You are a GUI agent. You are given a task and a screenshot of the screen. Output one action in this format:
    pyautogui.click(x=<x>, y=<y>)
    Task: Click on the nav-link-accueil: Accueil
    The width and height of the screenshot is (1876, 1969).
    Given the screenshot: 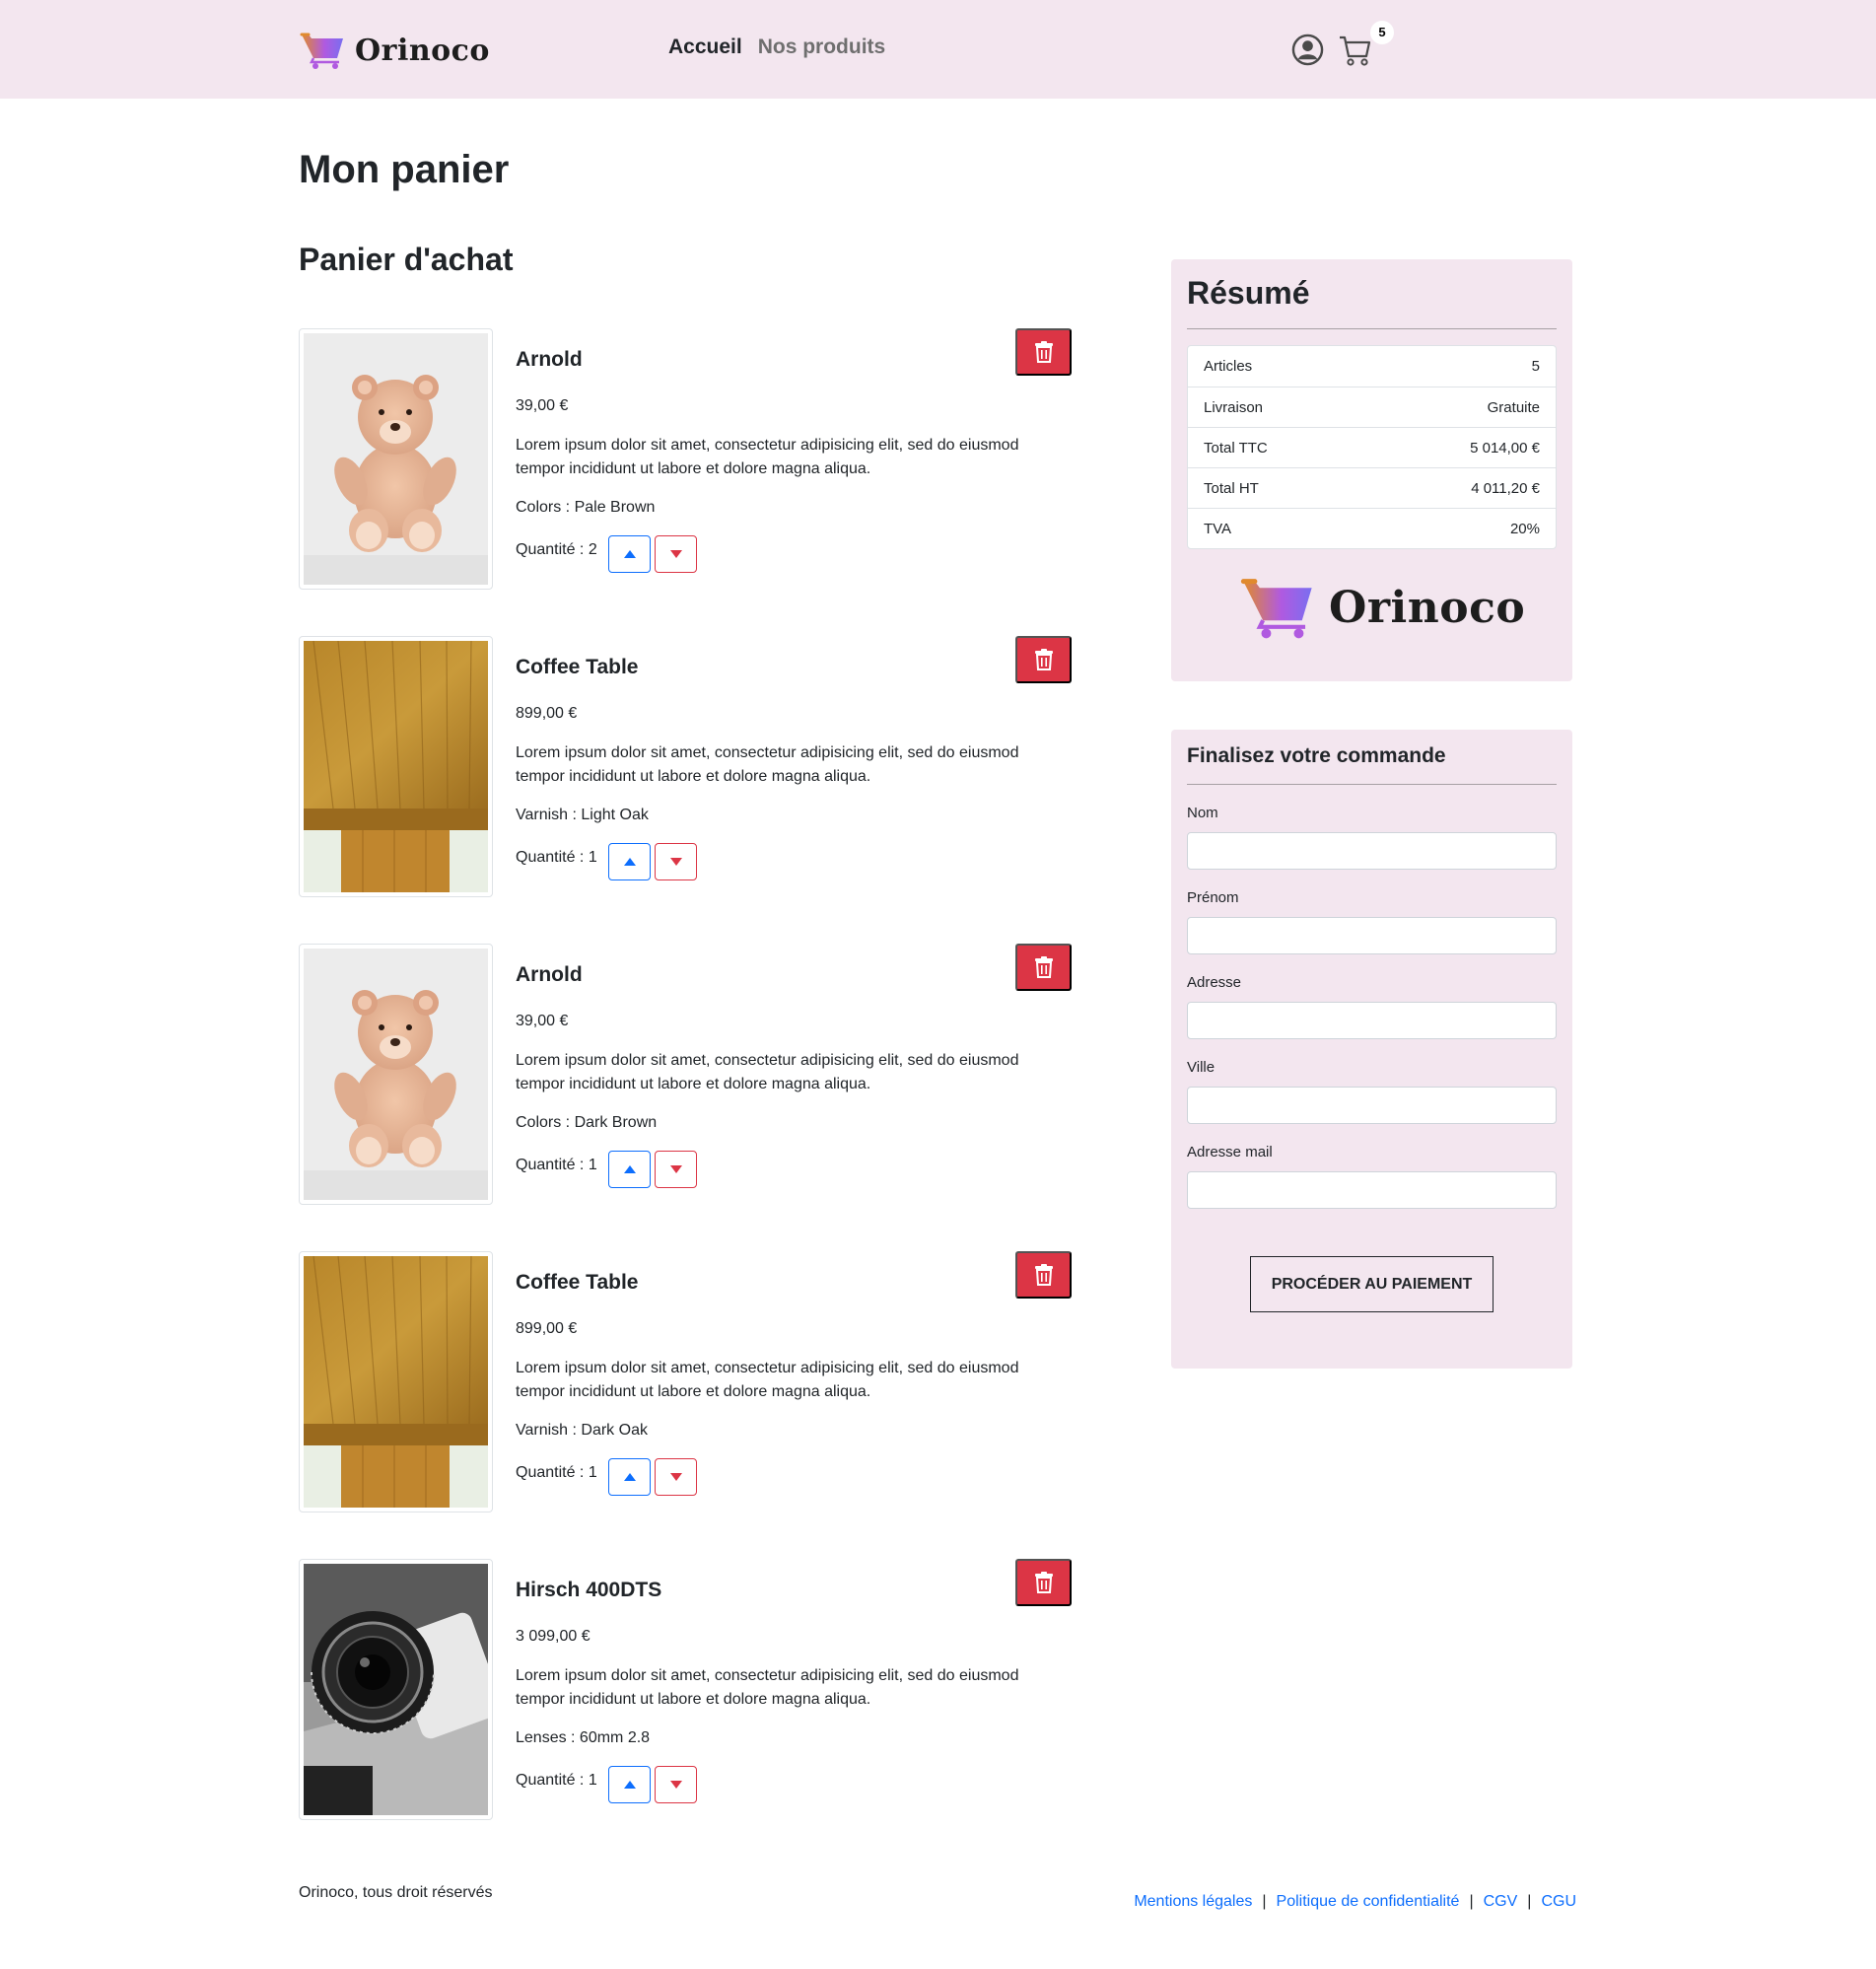 What is the action you would take?
    pyautogui.click(x=705, y=47)
    